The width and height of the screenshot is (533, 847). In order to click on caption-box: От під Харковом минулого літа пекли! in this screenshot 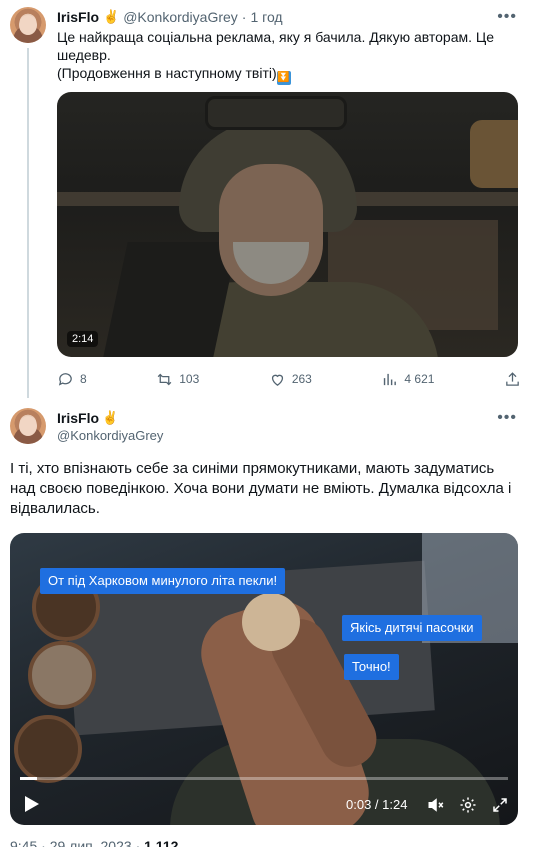, I will do `click(163, 581)`.